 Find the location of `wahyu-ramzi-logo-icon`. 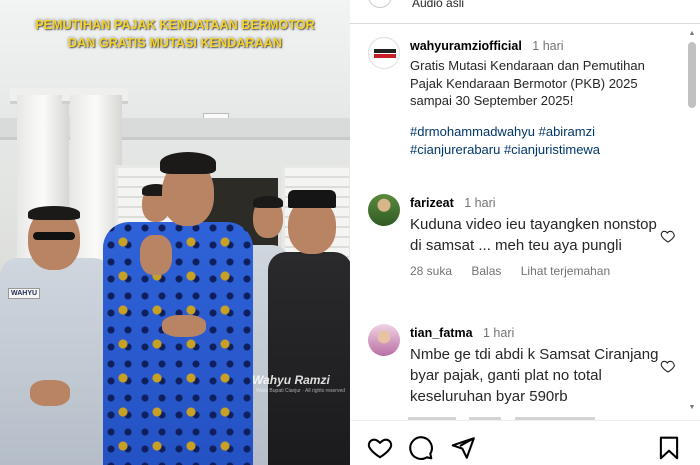

wahyu-ramzi-logo-icon is located at coordinates (384, 53).